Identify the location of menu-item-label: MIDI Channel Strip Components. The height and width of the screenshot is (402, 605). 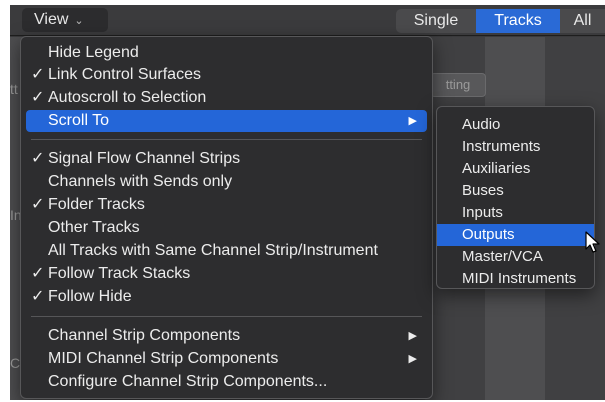
(163, 358).